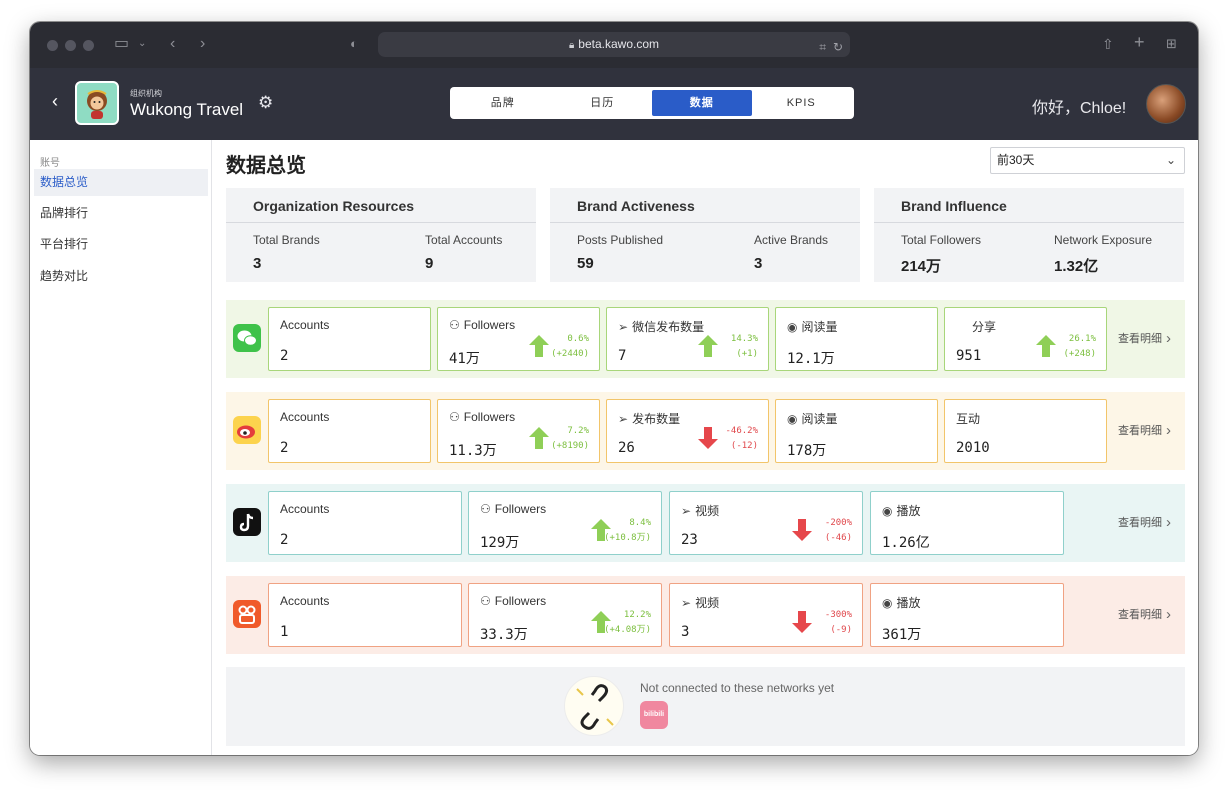 The height and width of the screenshot is (792, 1228). What do you see at coordinates (614, 44) in the screenshot?
I see `address-bar: 🔒︎ beta.kawo.com ⌗ ↻` at bounding box center [614, 44].